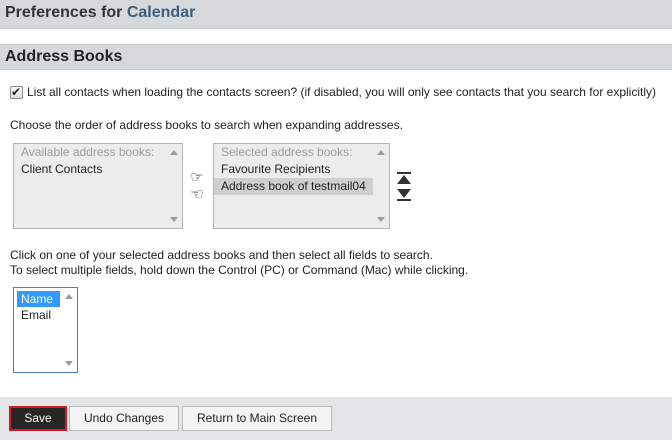  I want to click on move-to-top-icon, so click(404, 173).